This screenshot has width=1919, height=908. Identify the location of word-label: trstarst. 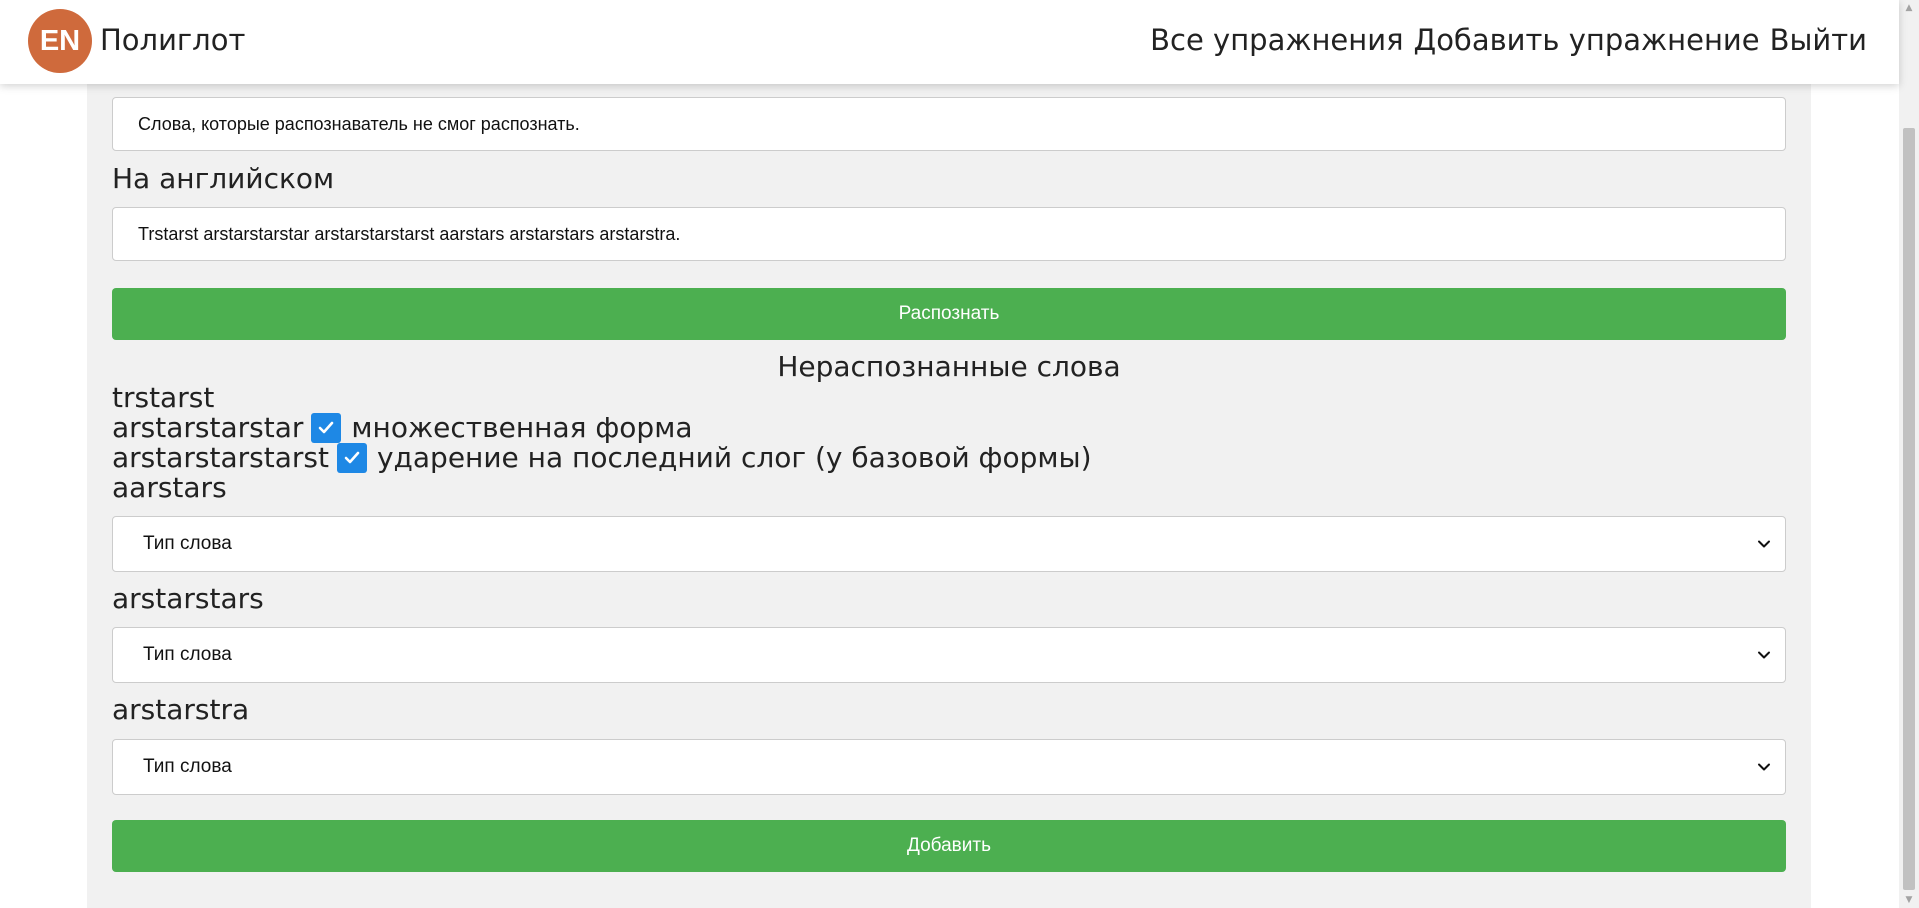
(163, 397).